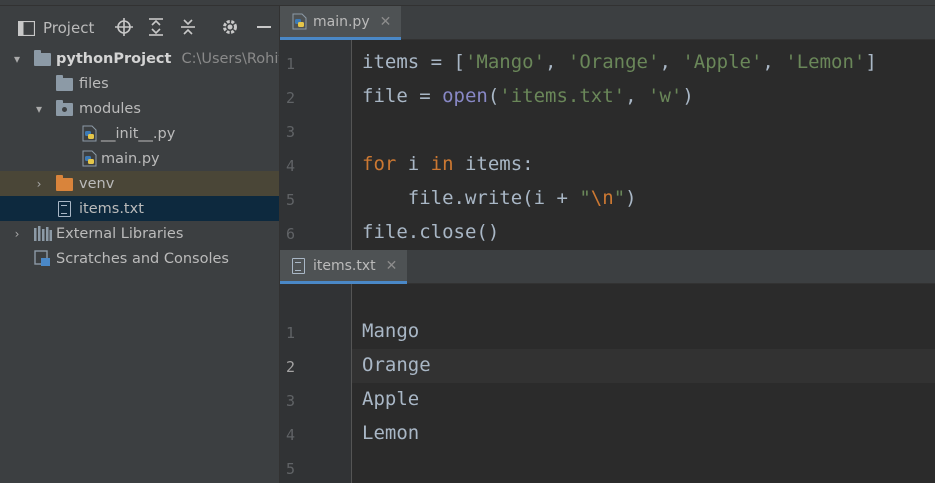 The height and width of the screenshot is (483, 935). I want to click on tab-label: main.py, so click(341, 21).